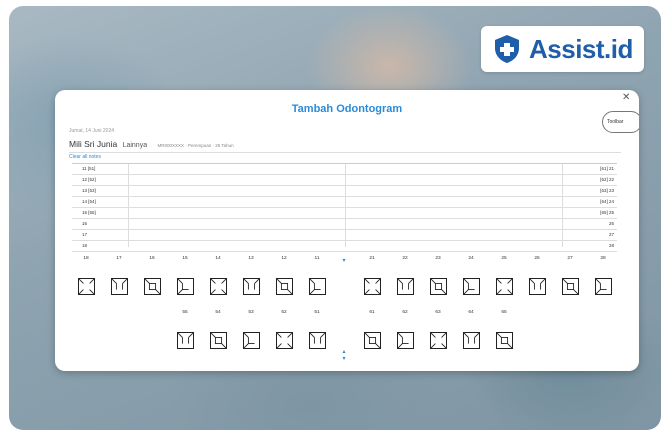 Image resolution: width=671 pixels, height=441 pixels. I want to click on tooth-left-label: 11 [51], so click(89, 168).